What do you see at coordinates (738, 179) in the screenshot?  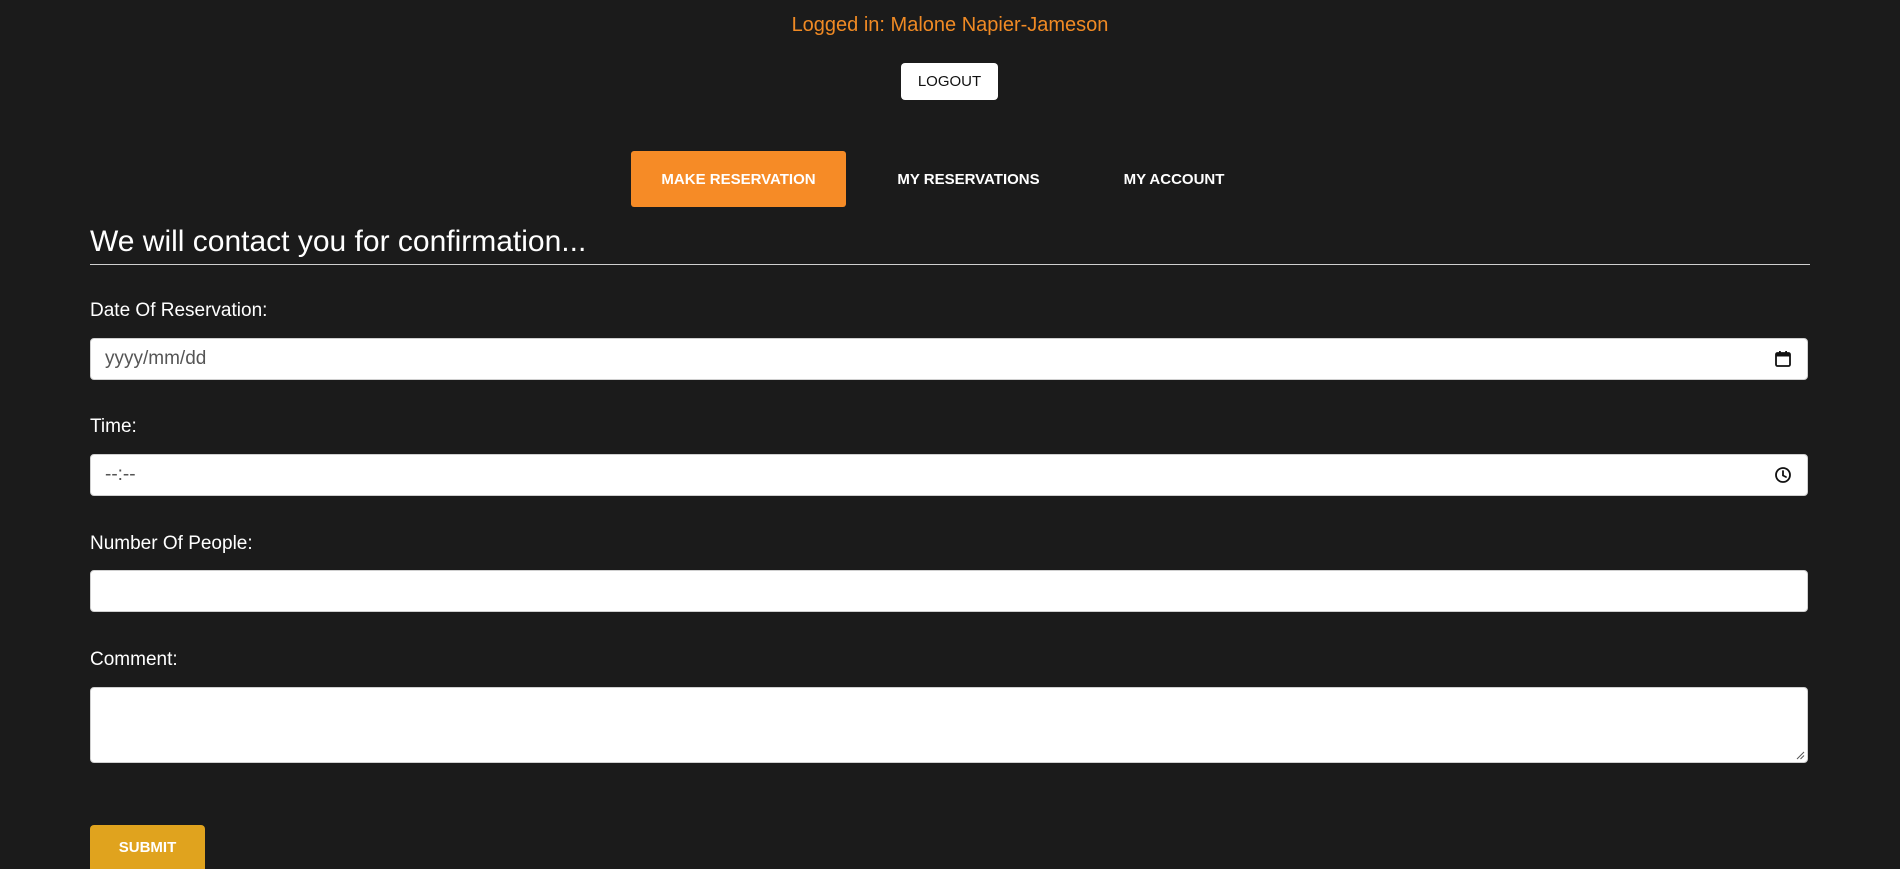 I see `tab-make-reservation: MAKE RESERVATION` at bounding box center [738, 179].